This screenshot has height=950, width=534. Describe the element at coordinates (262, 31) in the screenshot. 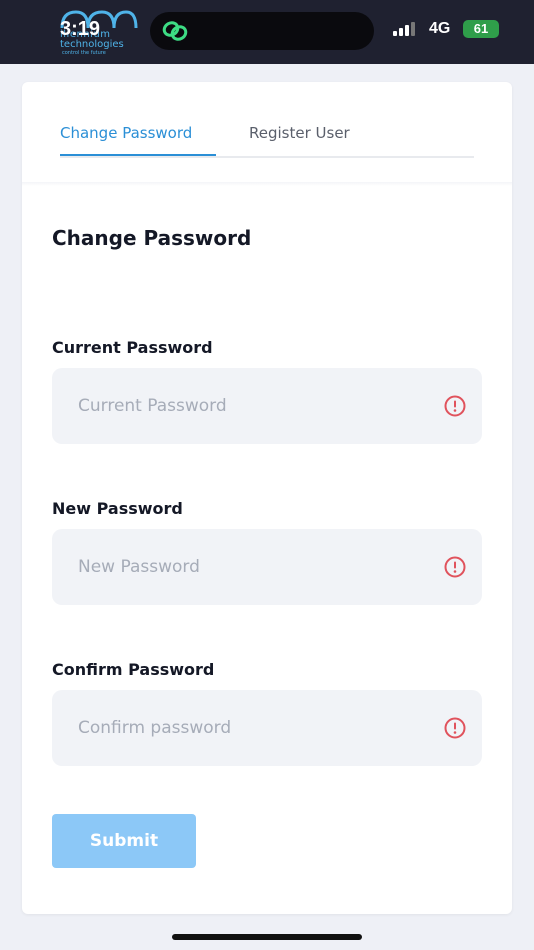

I see `dynamic-island` at that location.